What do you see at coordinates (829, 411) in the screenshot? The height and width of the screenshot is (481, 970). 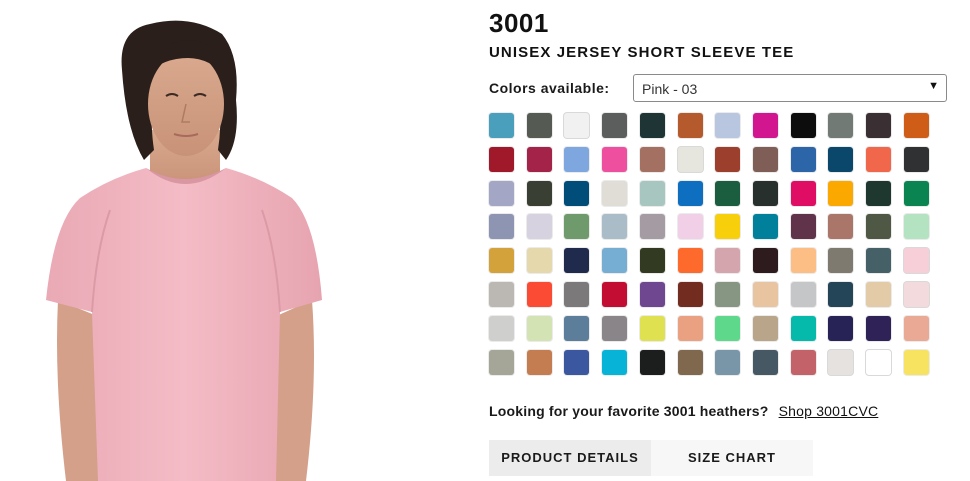 I see `shop-3001cvc-link: Shop 3001CVC` at bounding box center [829, 411].